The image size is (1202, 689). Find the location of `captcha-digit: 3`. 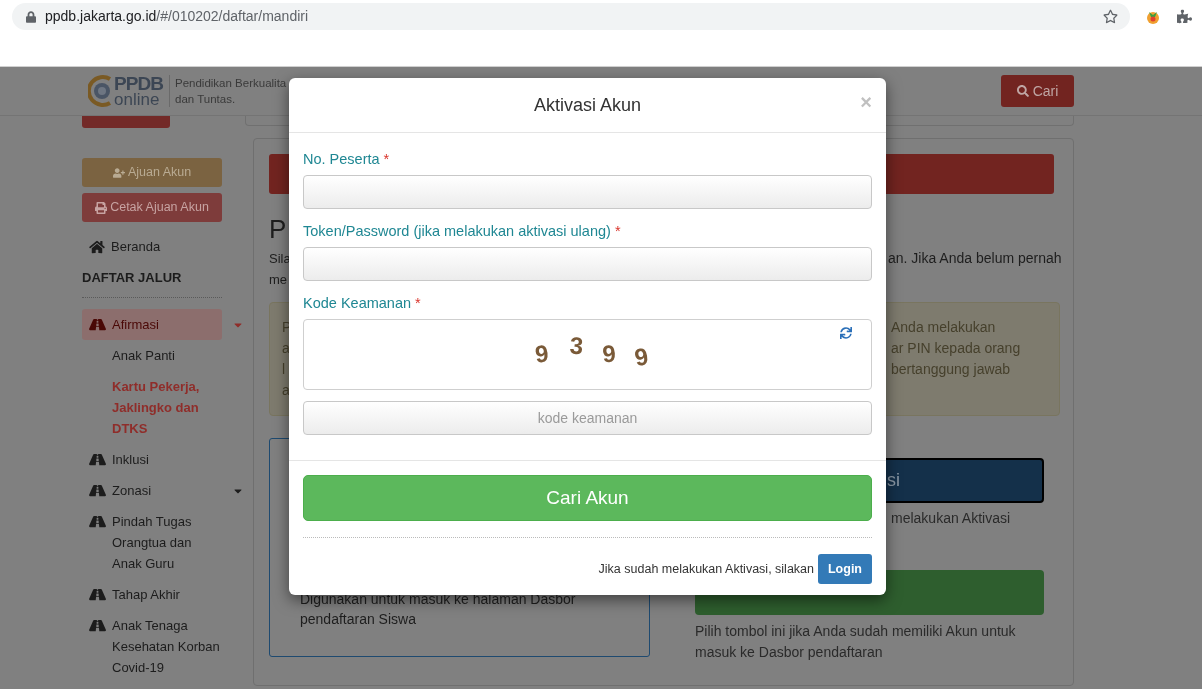

captcha-digit: 3 is located at coordinates (576, 346).